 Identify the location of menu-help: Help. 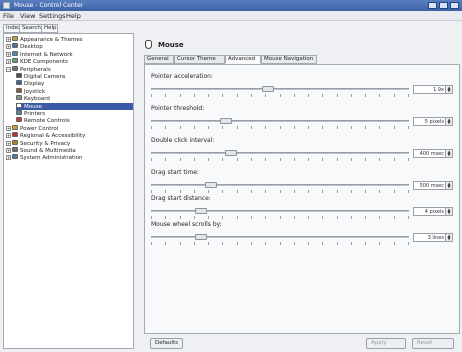
(73, 16).